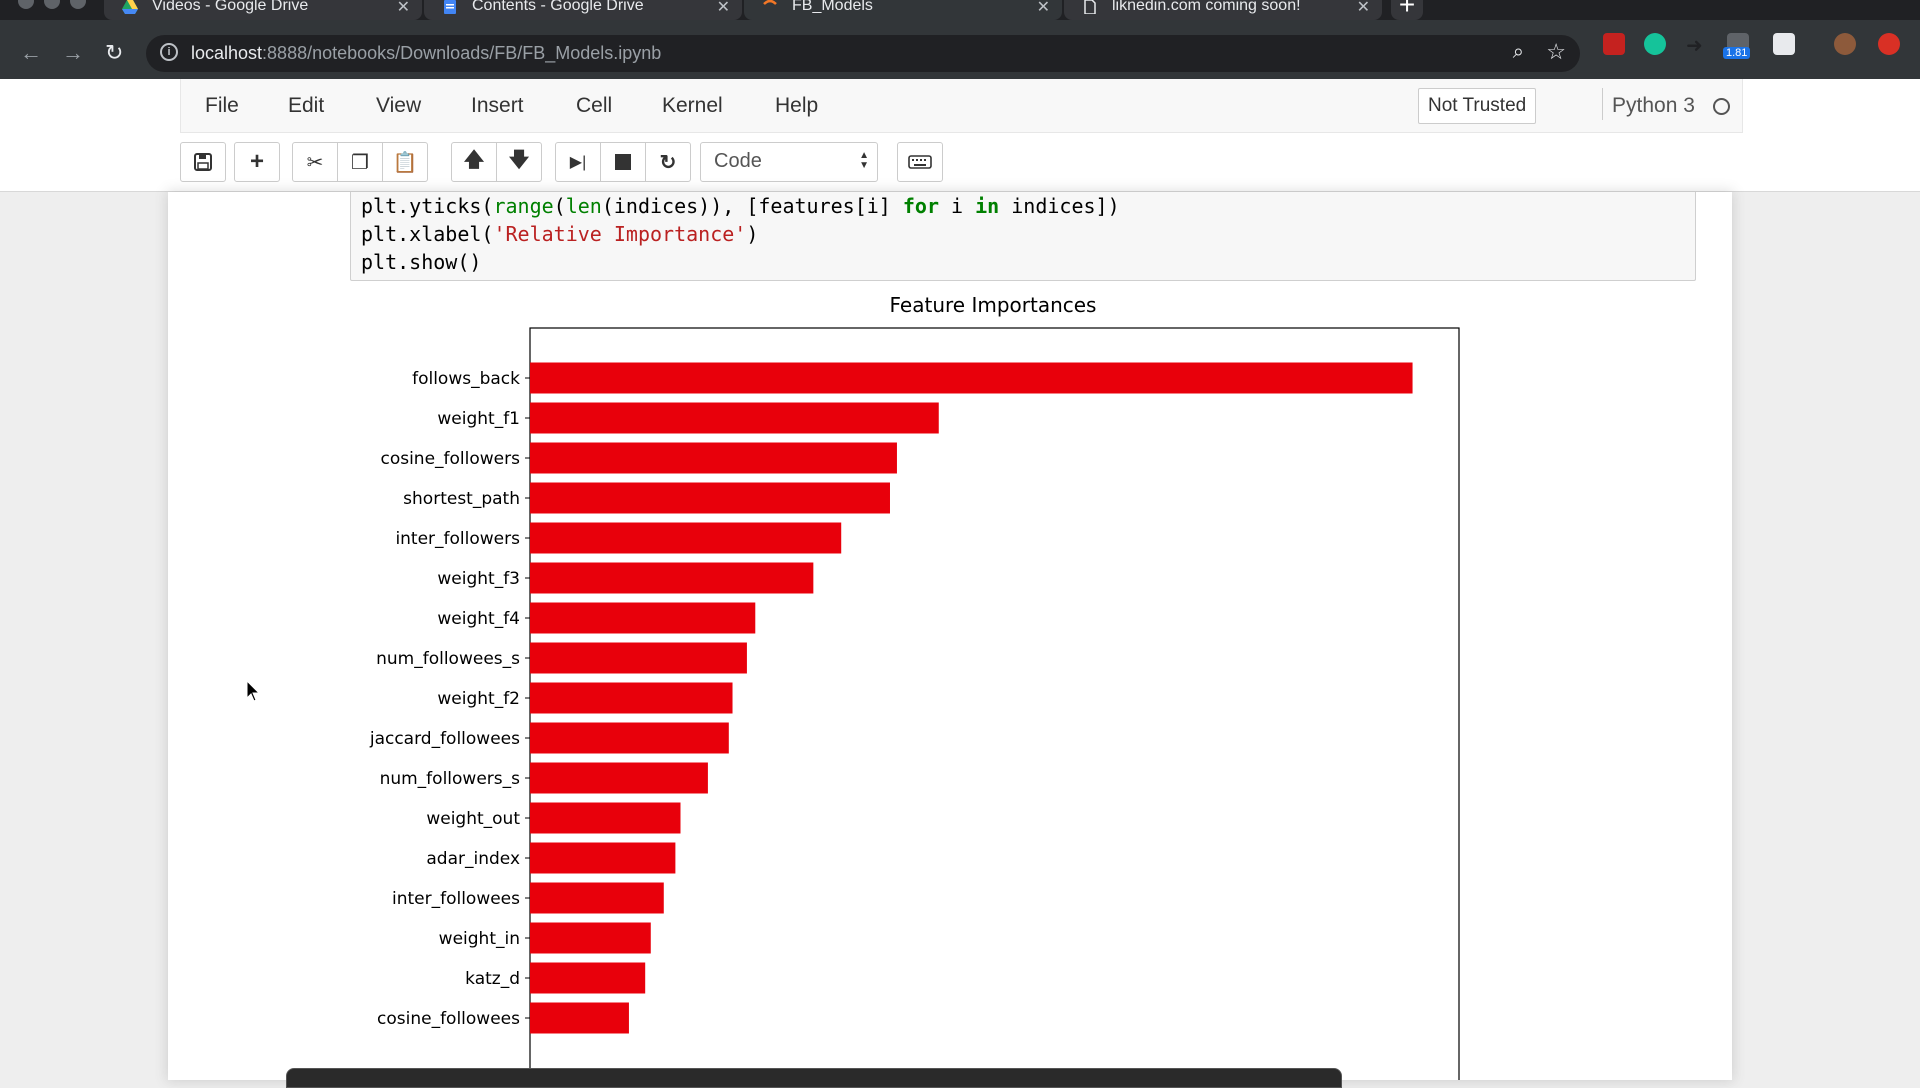 The image size is (1920, 1088). I want to click on edit-group: ✂ ❐ 📋, so click(360, 162).